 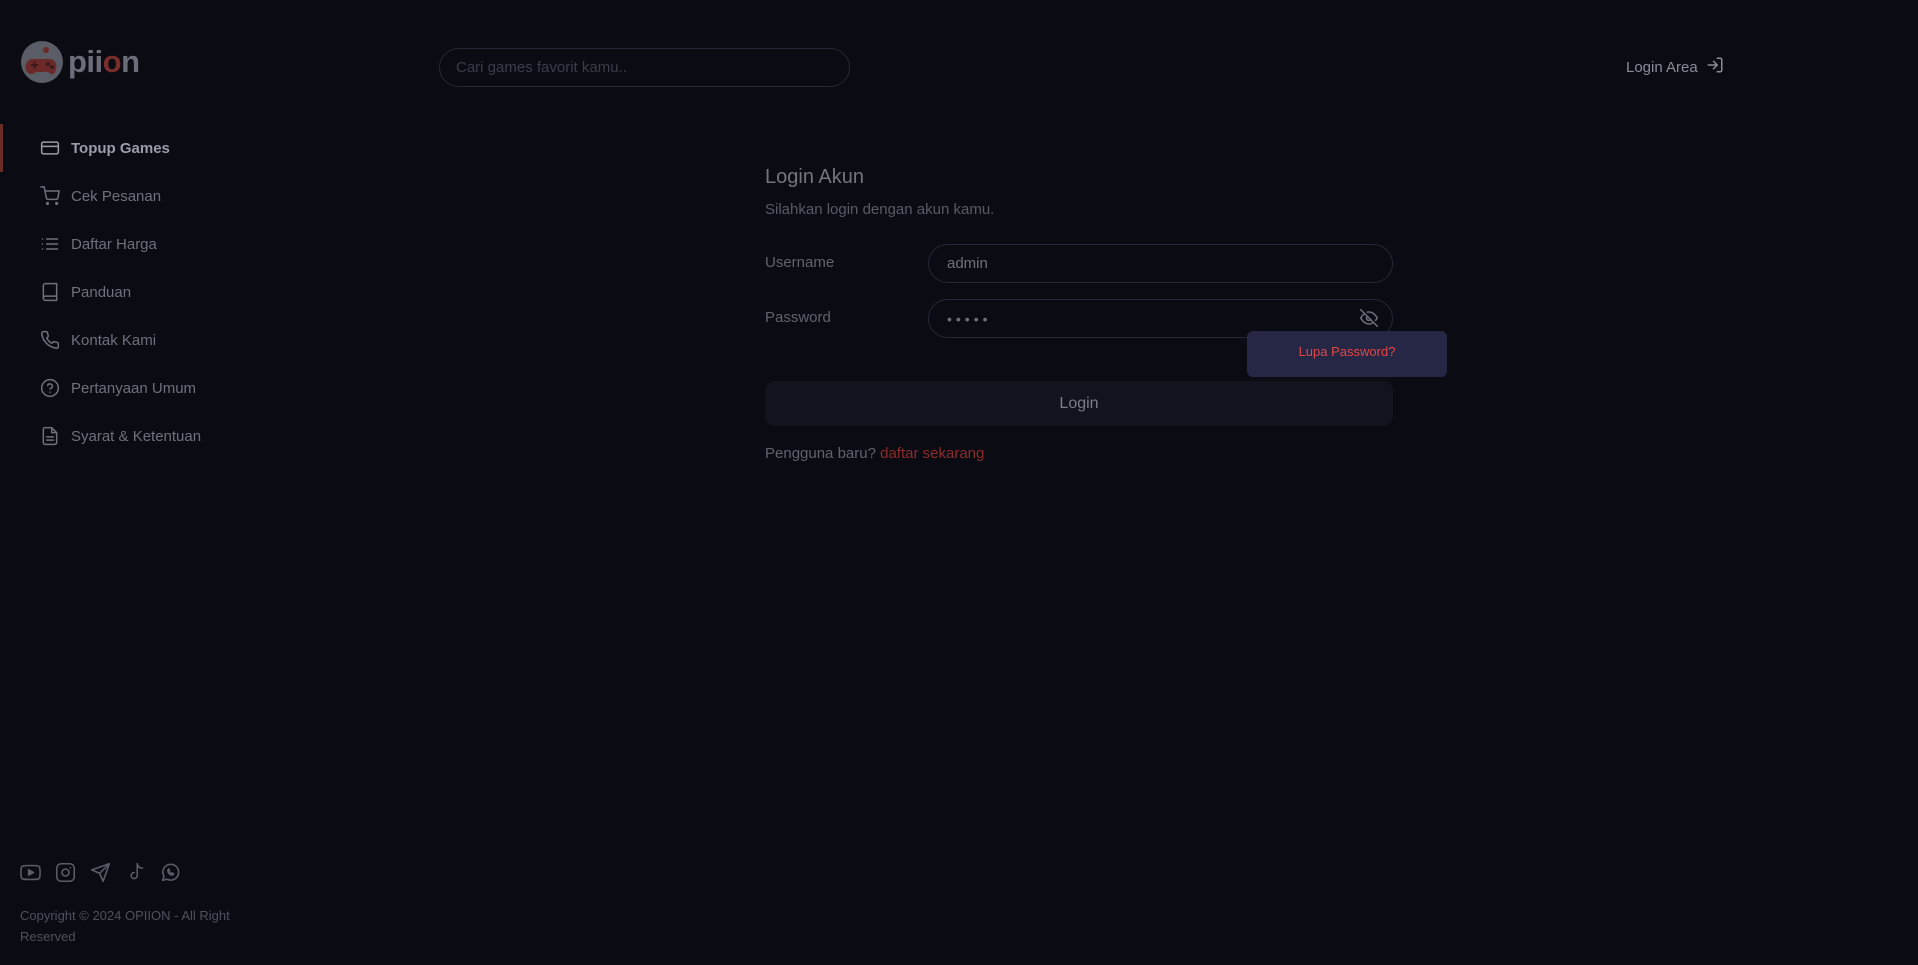 What do you see at coordinates (112, 61) in the screenshot?
I see `brand-name-accent: o` at bounding box center [112, 61].